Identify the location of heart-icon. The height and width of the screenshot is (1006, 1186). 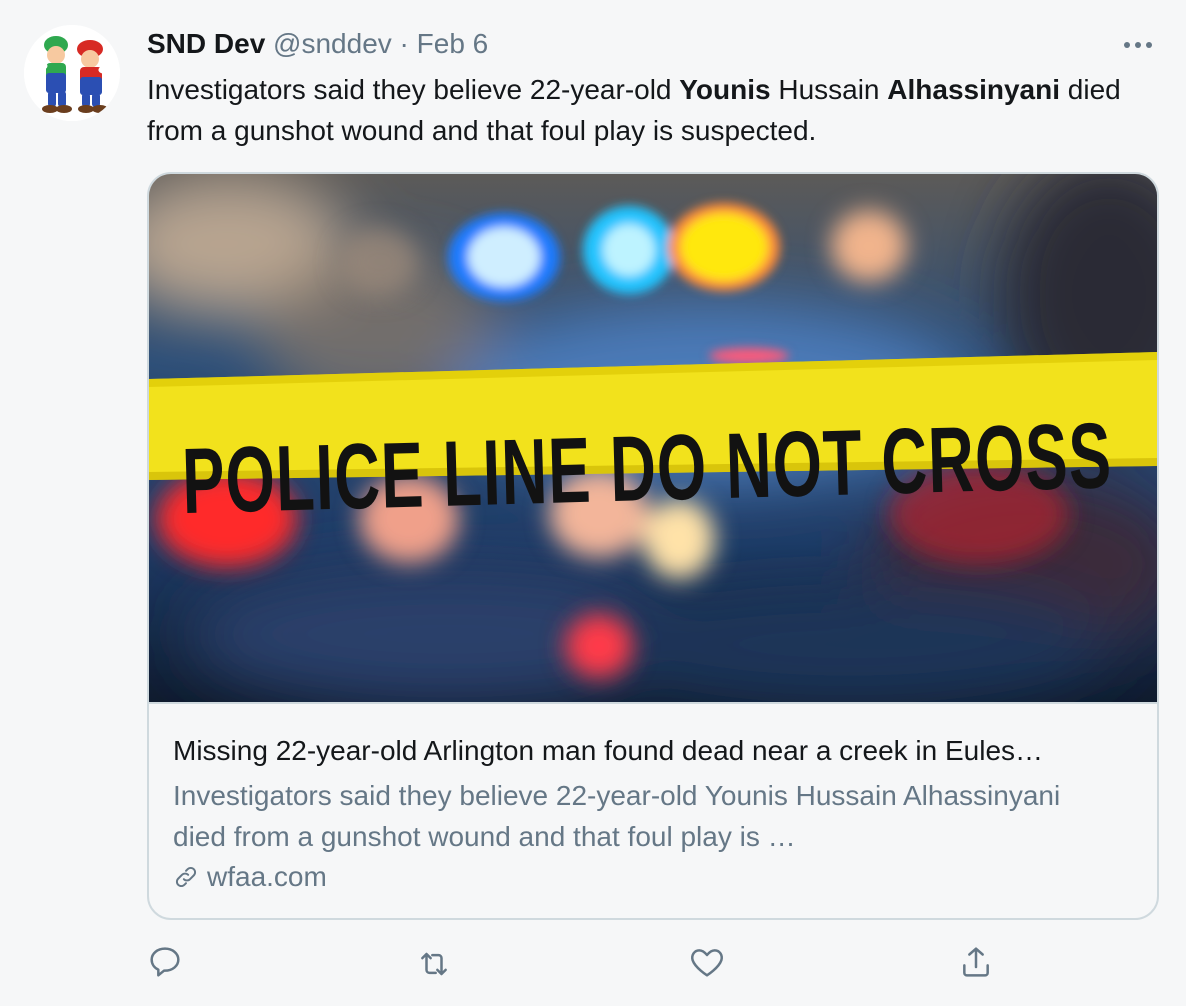
(707, 963).